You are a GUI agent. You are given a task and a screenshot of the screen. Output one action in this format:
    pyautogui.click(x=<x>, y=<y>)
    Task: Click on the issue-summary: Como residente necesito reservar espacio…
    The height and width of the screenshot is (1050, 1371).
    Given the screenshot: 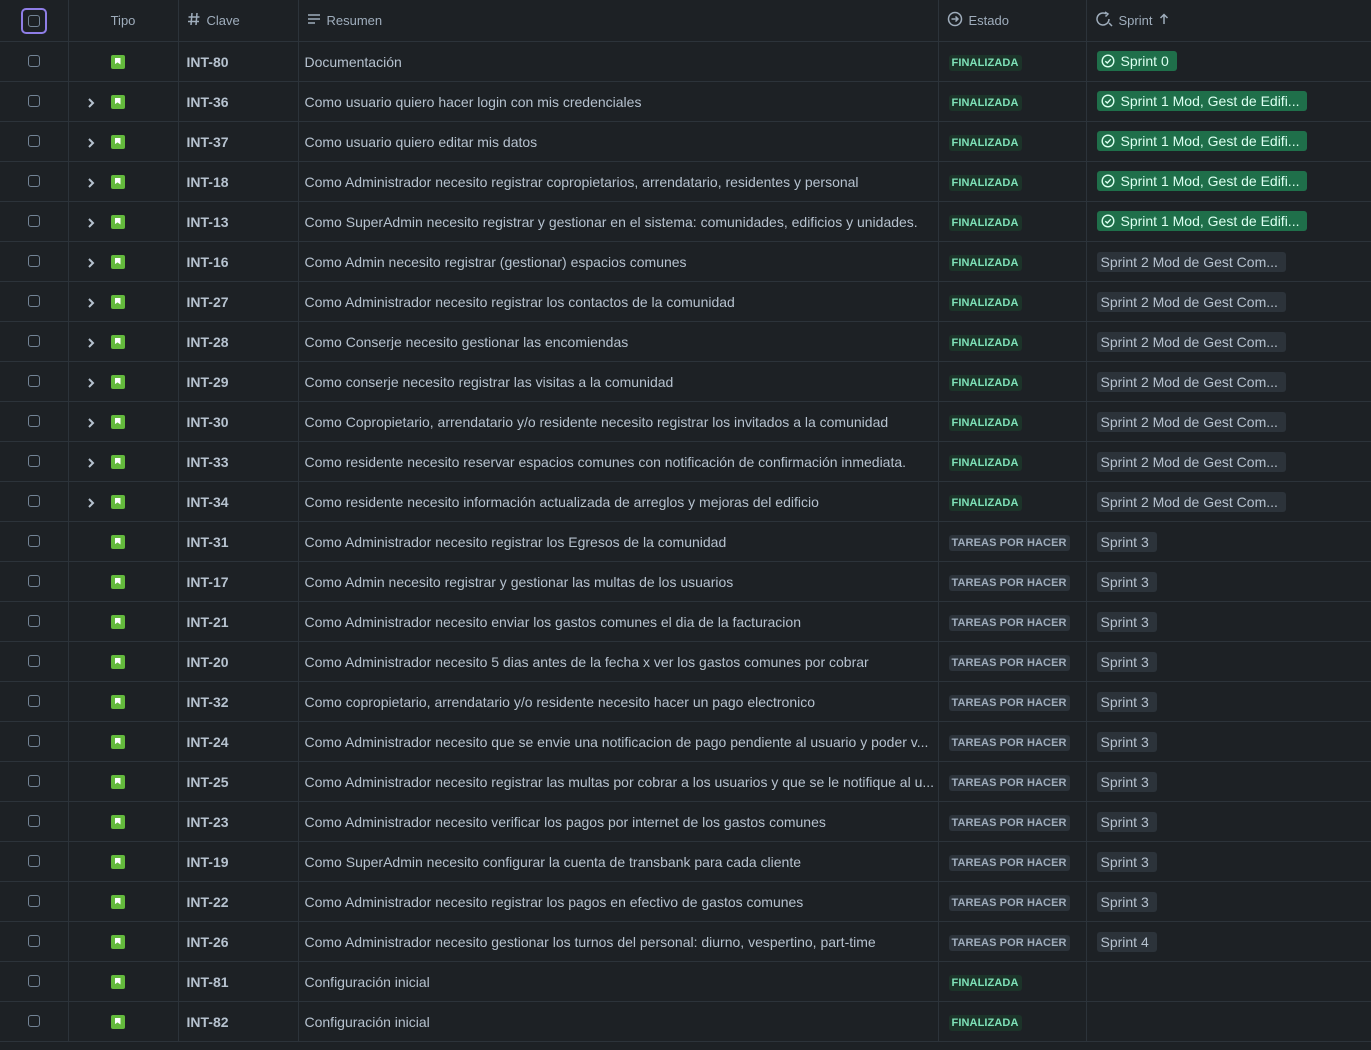 What is the action you would take?
    pyautogui.click(x=618, y=461)
    